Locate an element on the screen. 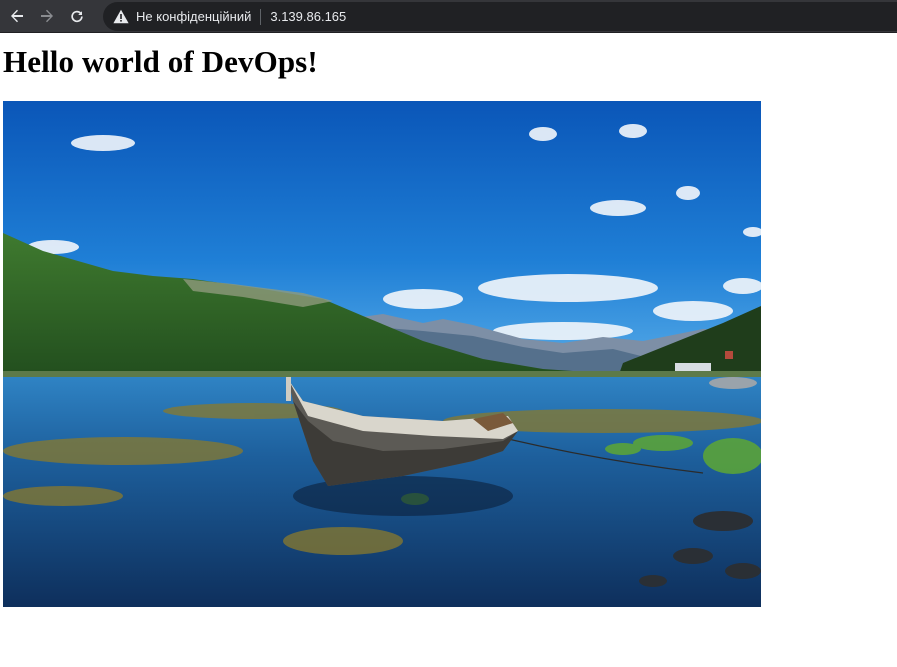  url-text: 3.139.86.165 is located at coordinates (308, 16).